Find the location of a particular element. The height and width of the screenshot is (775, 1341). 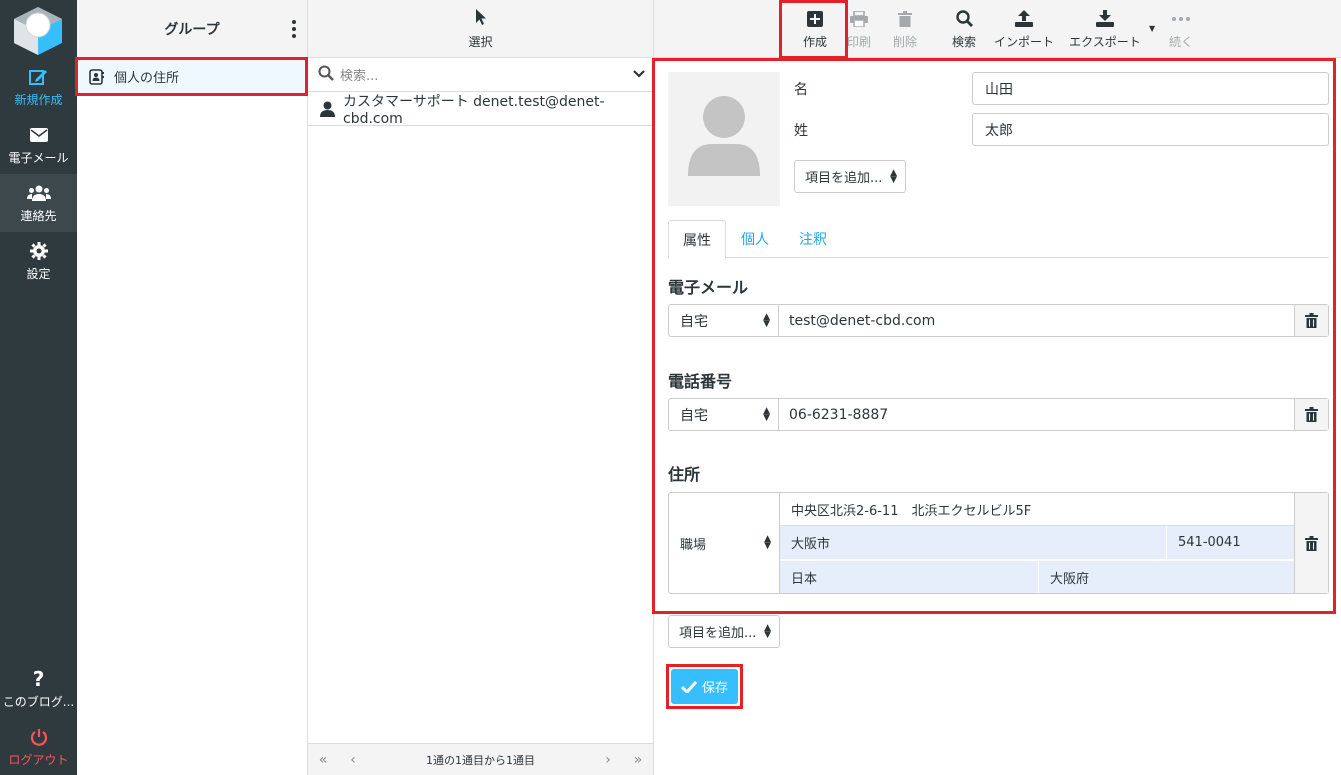

tab-personal: 個人 is located at coordinates (755, 239).